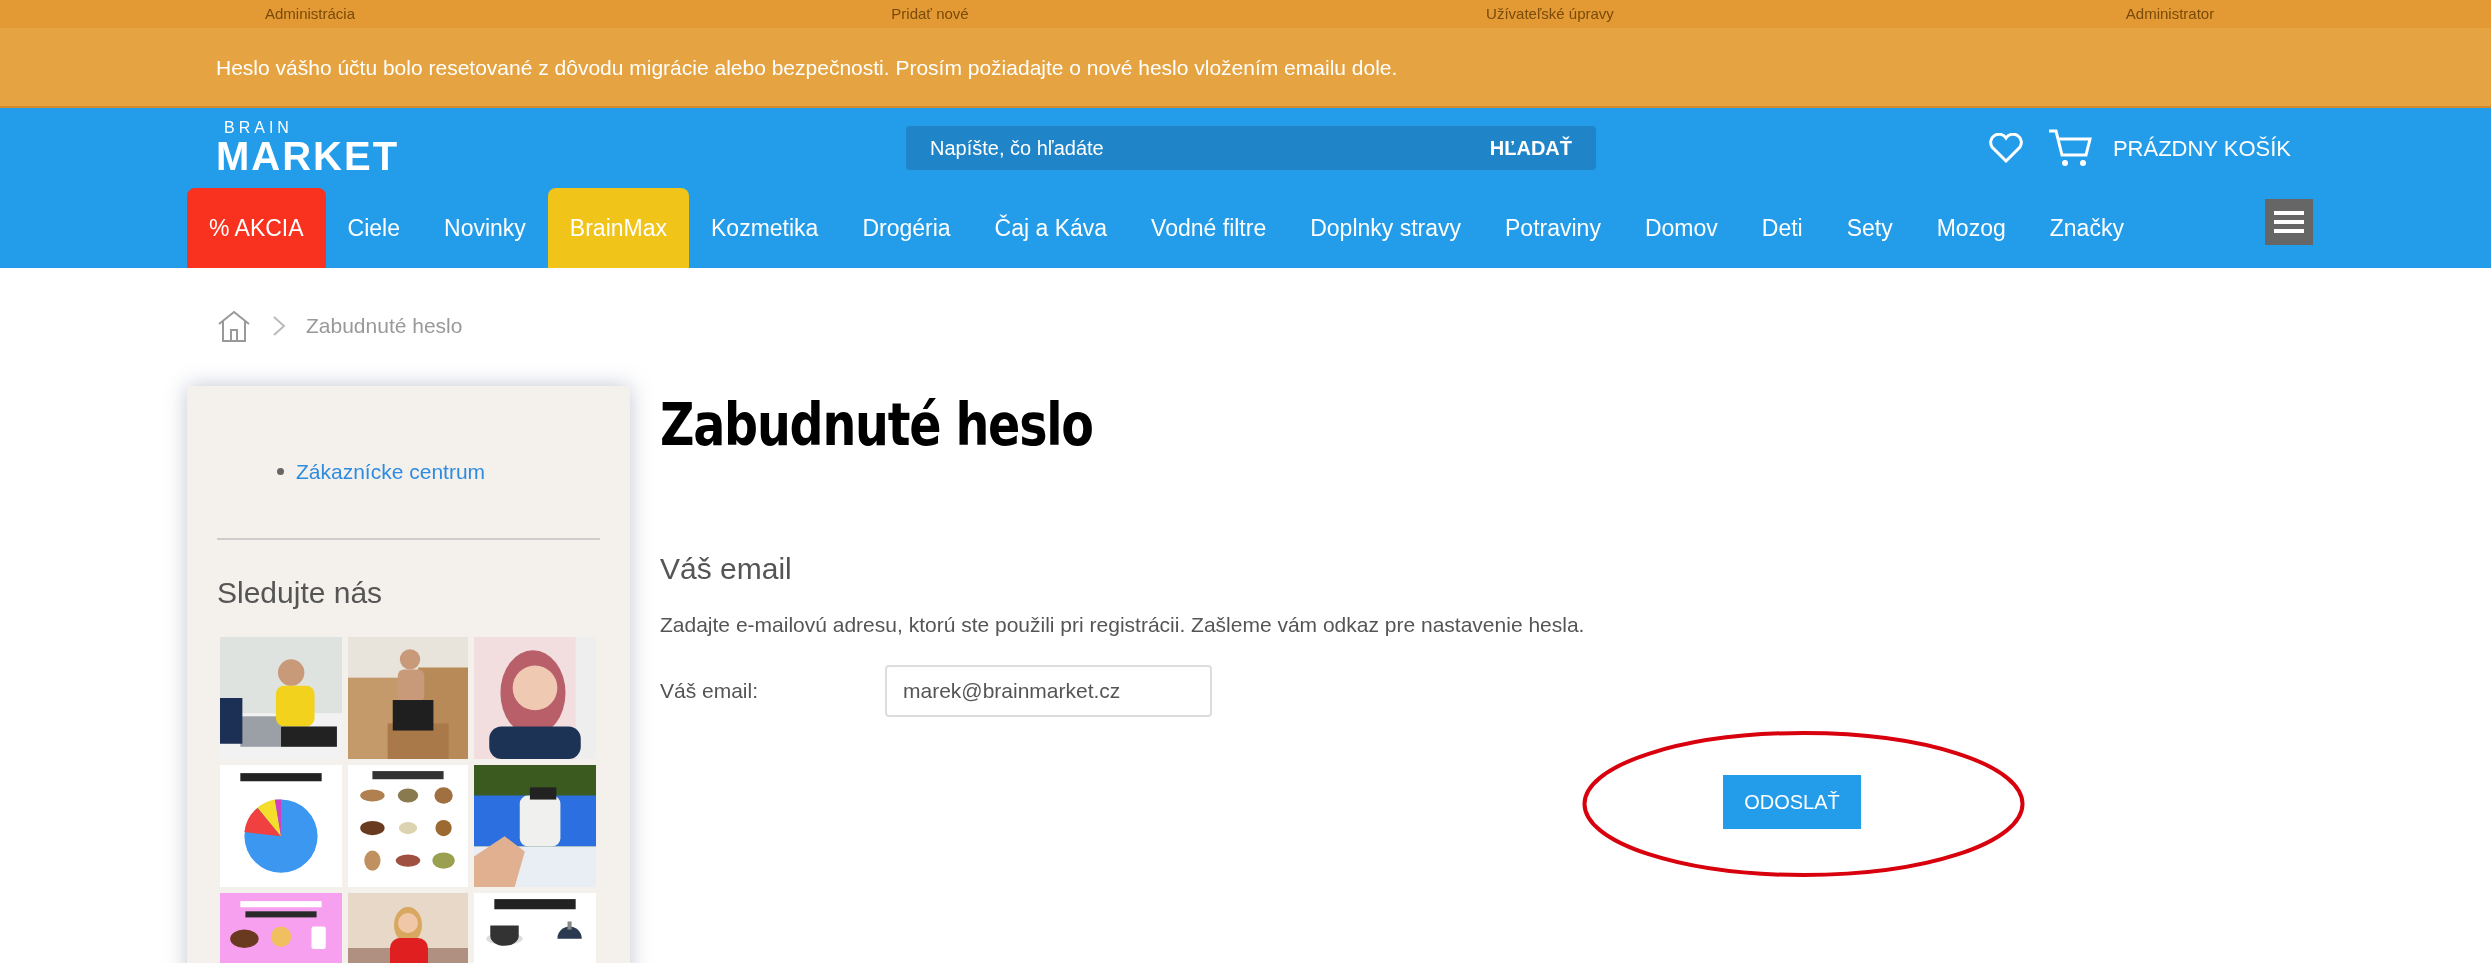  What do you see at coordinates (2086, 228) in the screenshot?
I see `nav-item: Značky` at bounding box center [2086, 228].